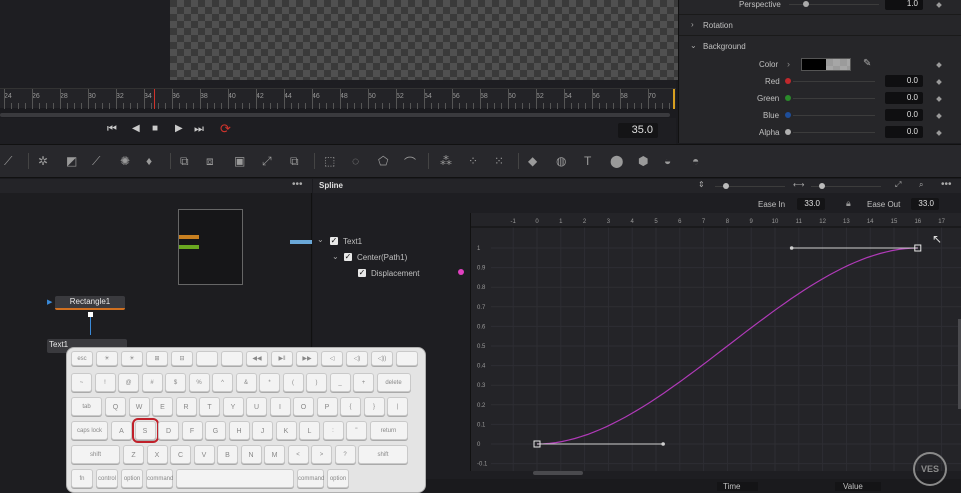  Describe the element at coordinates (826, 64) in the screenshot. I see `color-swatch` at that location.